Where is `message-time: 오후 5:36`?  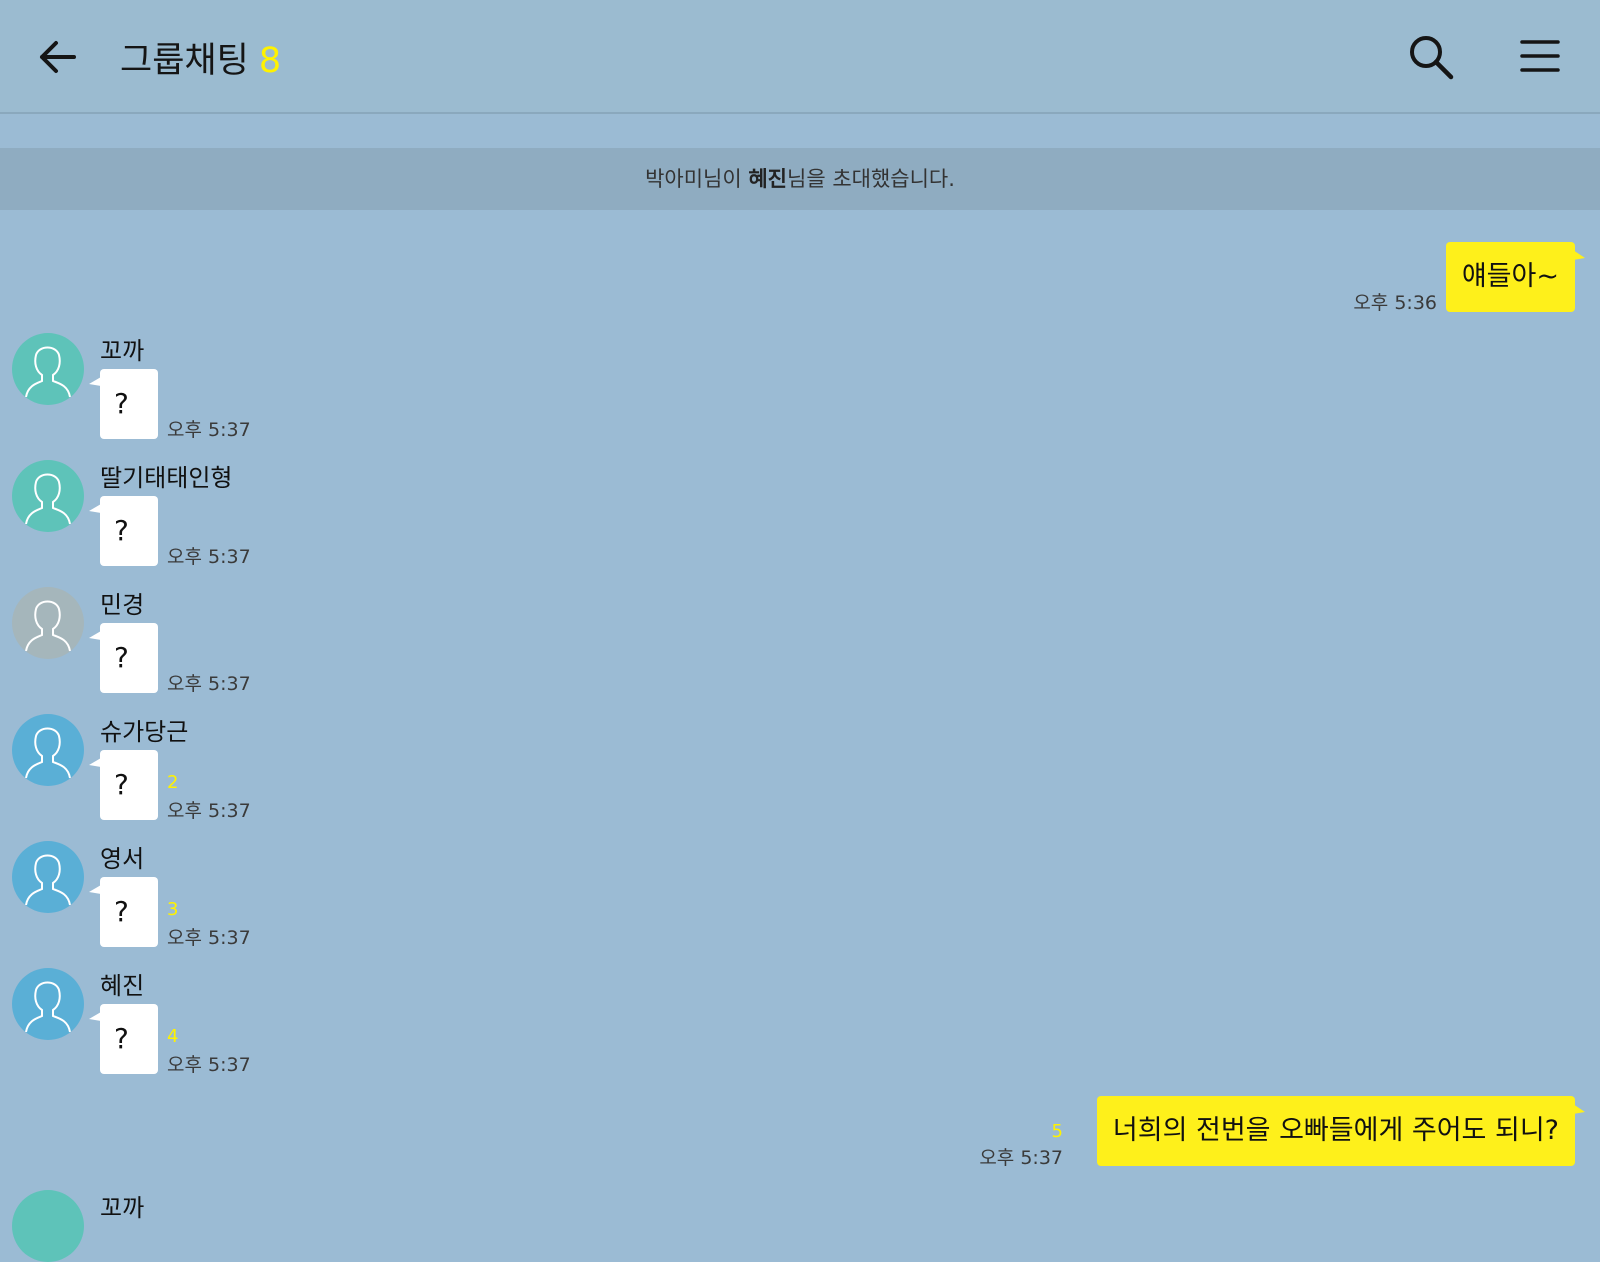
message-time: 오후 5:36 is located at coordinates (1395, 303).